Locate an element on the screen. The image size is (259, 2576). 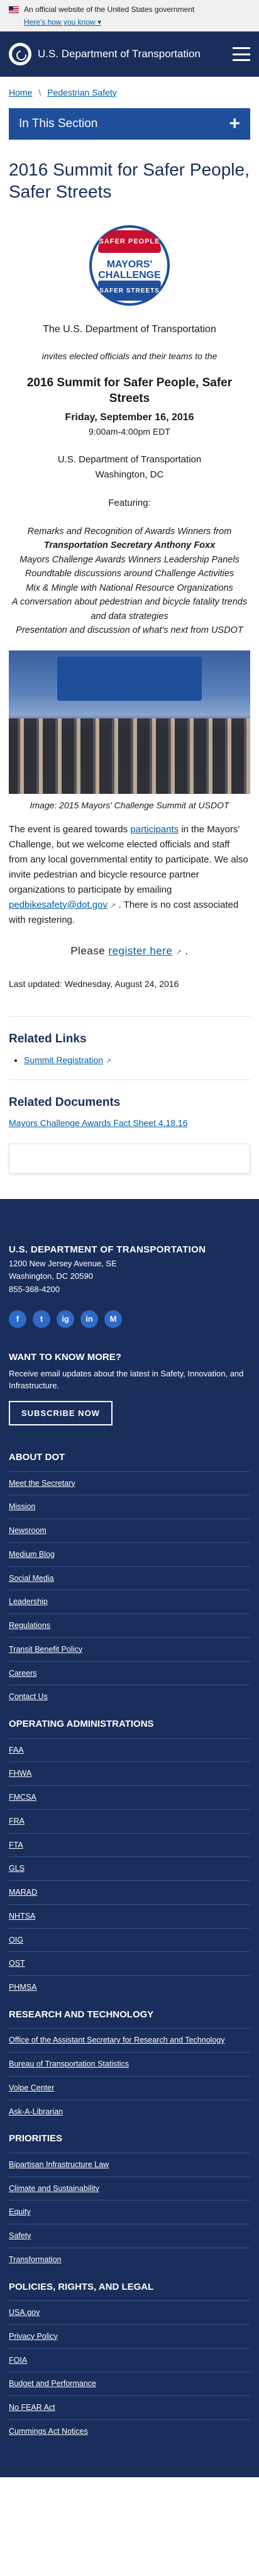
footer-list-item: MARAD is located at coordinates (129, 1892).